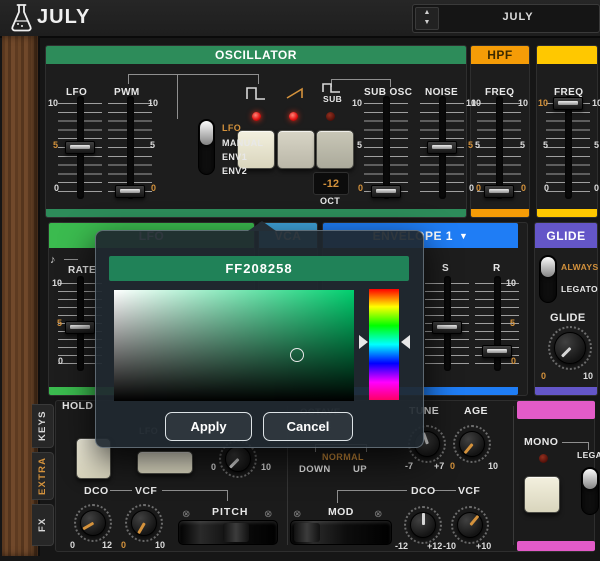  What do you see at coordinates (567, 213) in the screenshot?
I see `vcf-footer-strip` at bounding box center [567, 213].